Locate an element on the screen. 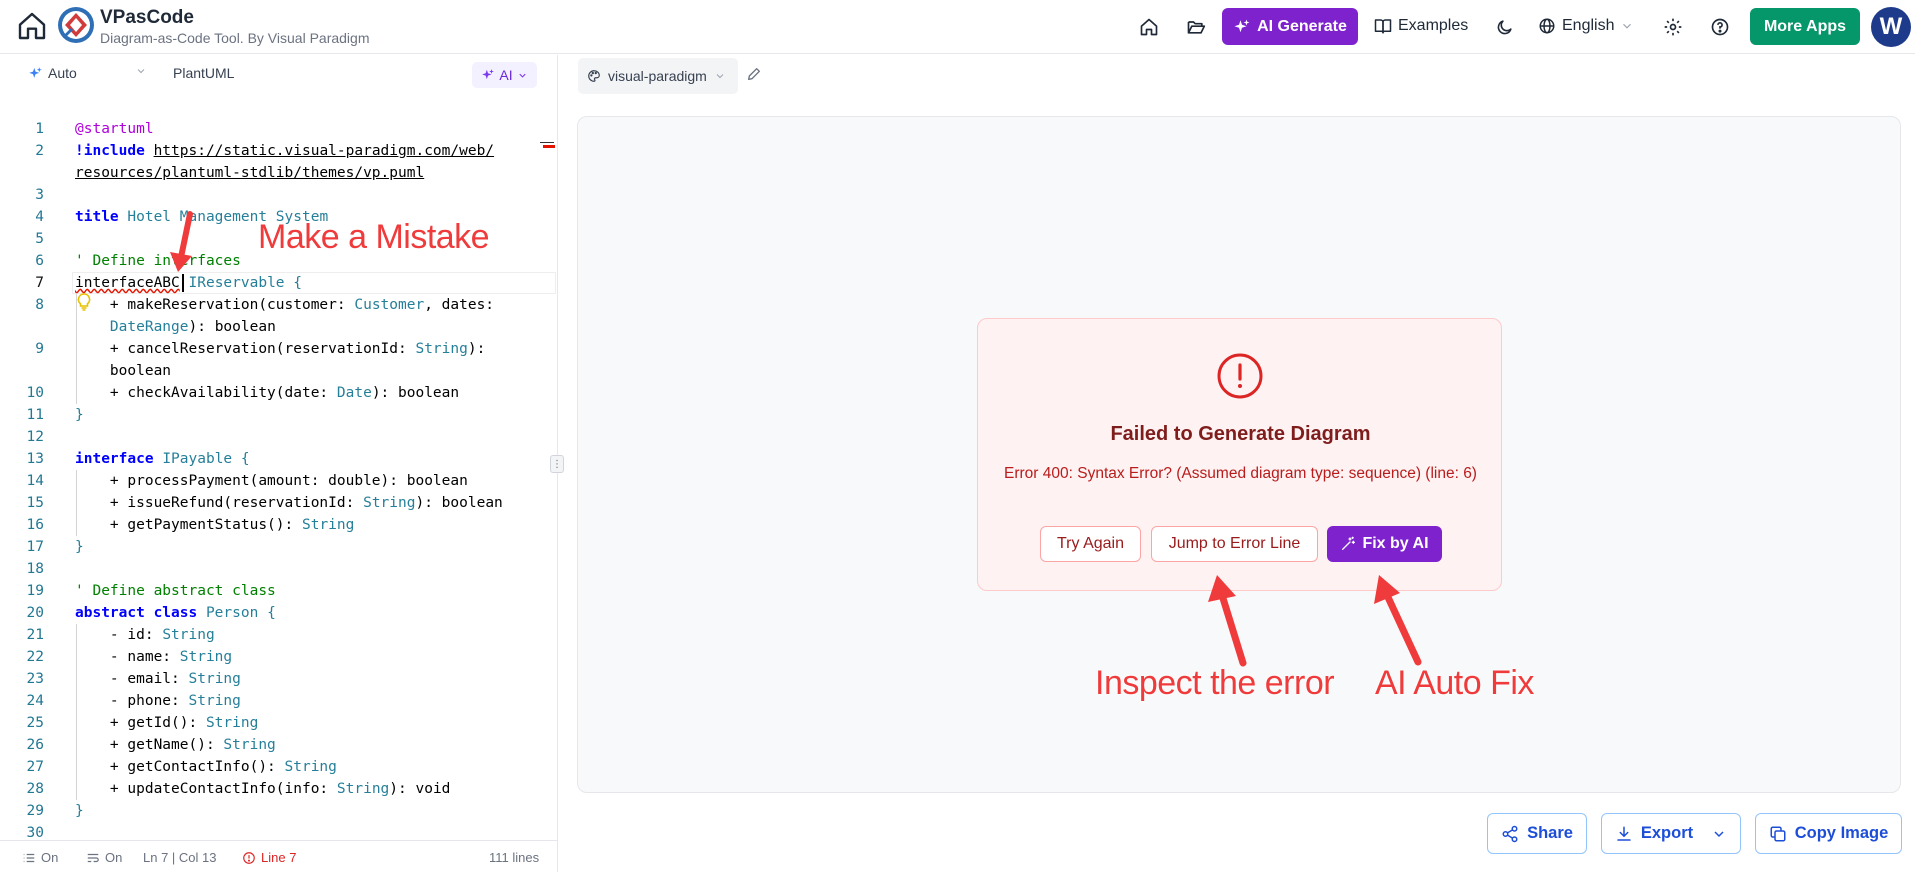 The image size is (1915, 872). code-text: abstract class Person { is located at coordinates (175, 613).